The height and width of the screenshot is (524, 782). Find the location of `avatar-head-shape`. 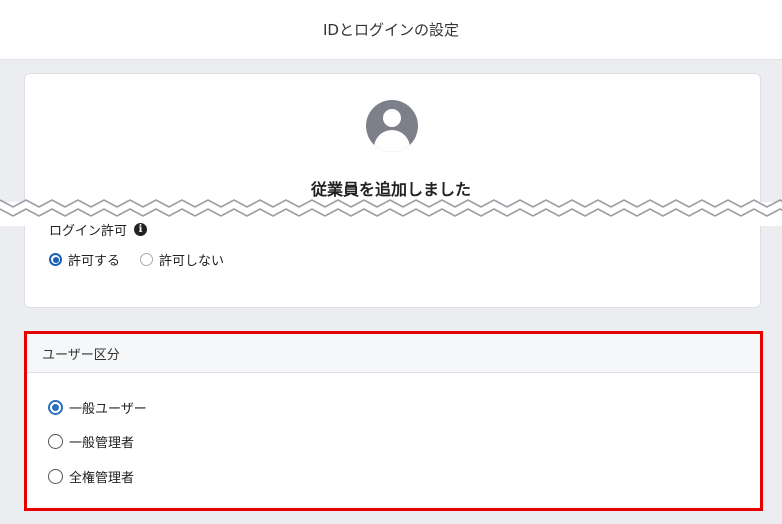

avatar-head-shape is located at coordinates (392, 118).